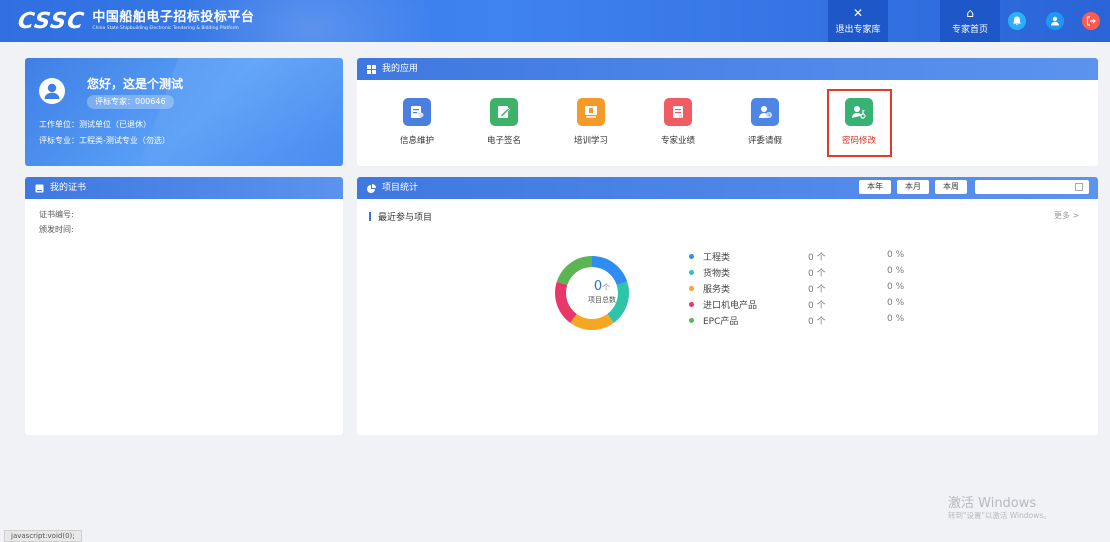 Image resolution: width=1110 pixels, height=542 pixels. I want to click on leave-icon, so click(765, 112).